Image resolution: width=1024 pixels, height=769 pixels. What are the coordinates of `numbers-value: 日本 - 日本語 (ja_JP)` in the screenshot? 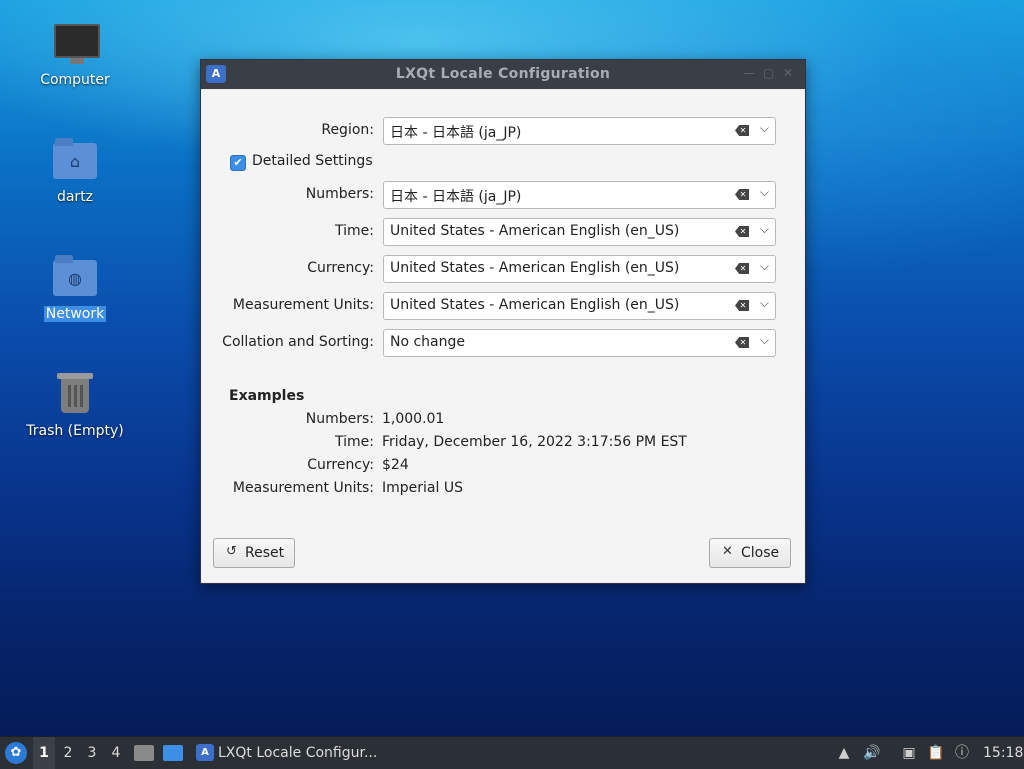 It's located at (456, 197).